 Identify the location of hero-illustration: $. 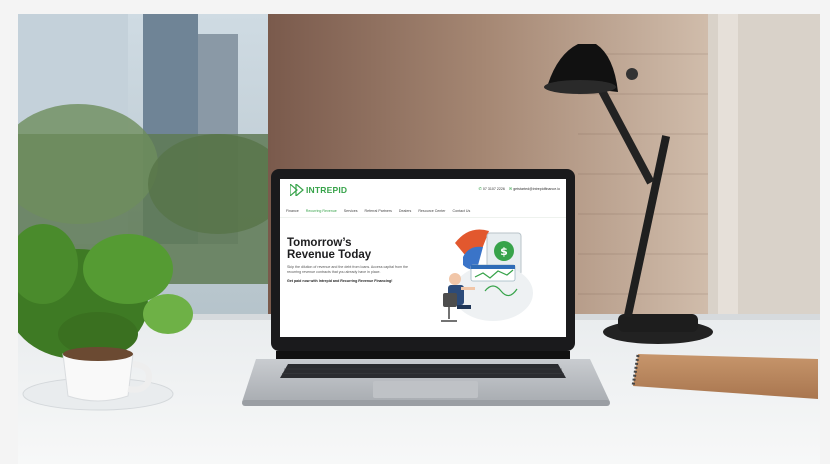
(487, 275).